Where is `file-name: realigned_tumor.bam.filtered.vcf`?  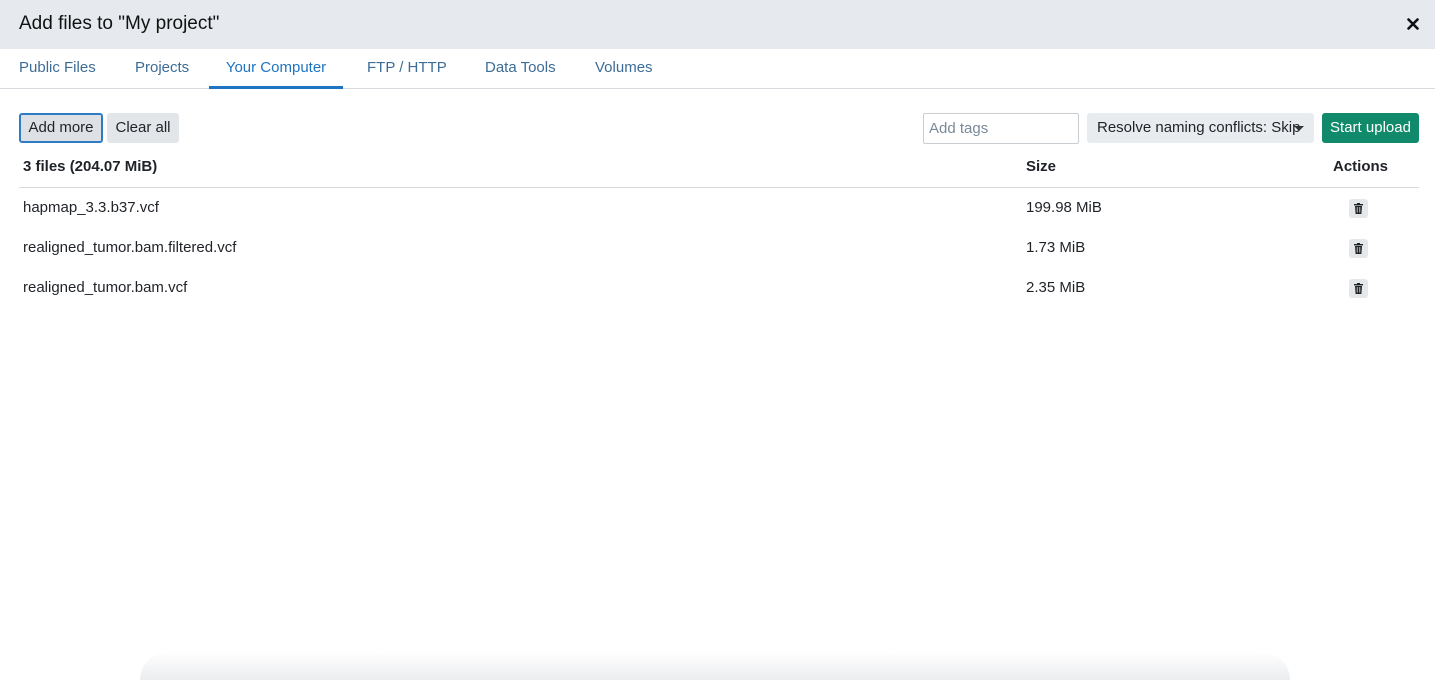
file-name: realigned_tumor.bam.filtered.vcf is located at coordinates (130, 247).